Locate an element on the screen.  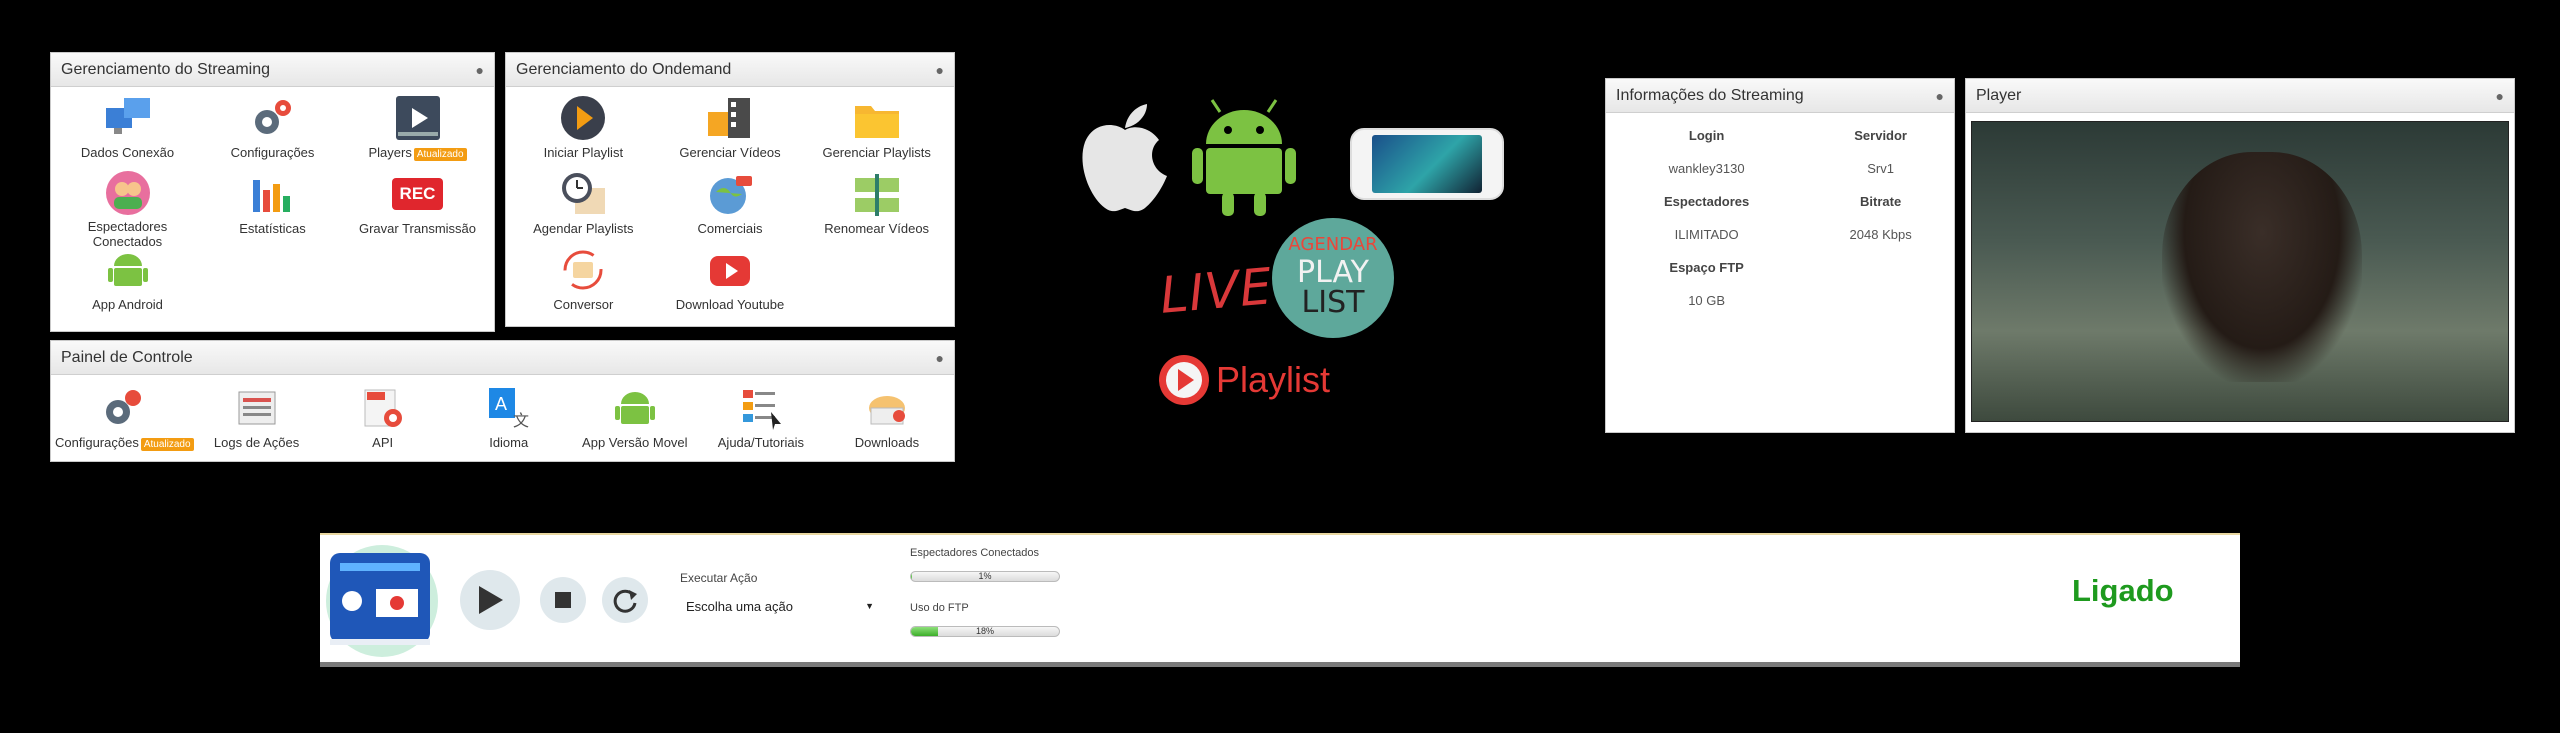
comerciais-item: Comerciais is located at coordinates (730, 207).